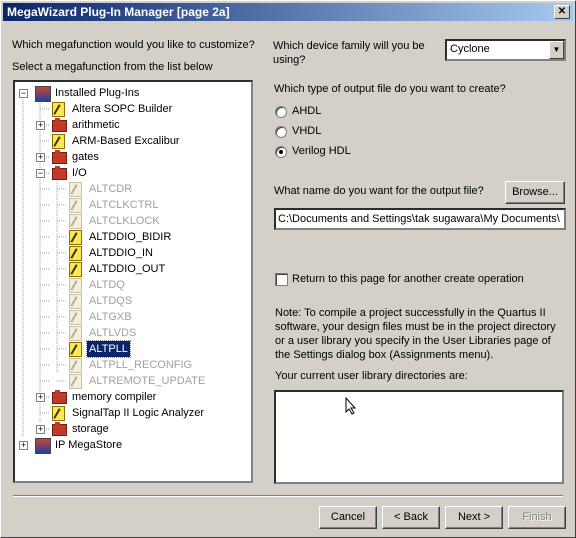 This screenshot has height=538, width=576. What do you see at coordinates (281, 152) in the screenshot?
I see `radio-verilog-hdl` at bounding box center [281, 152].